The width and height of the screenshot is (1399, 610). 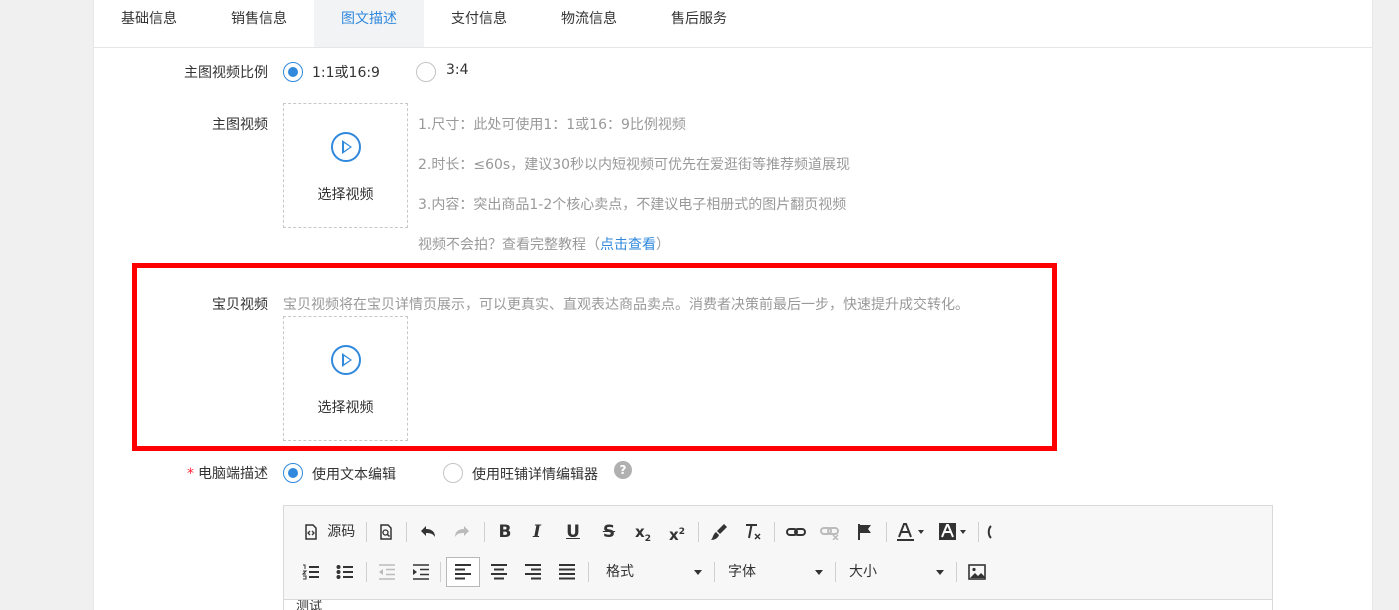 I want to click on justify-button, so click(x=567, y=572).